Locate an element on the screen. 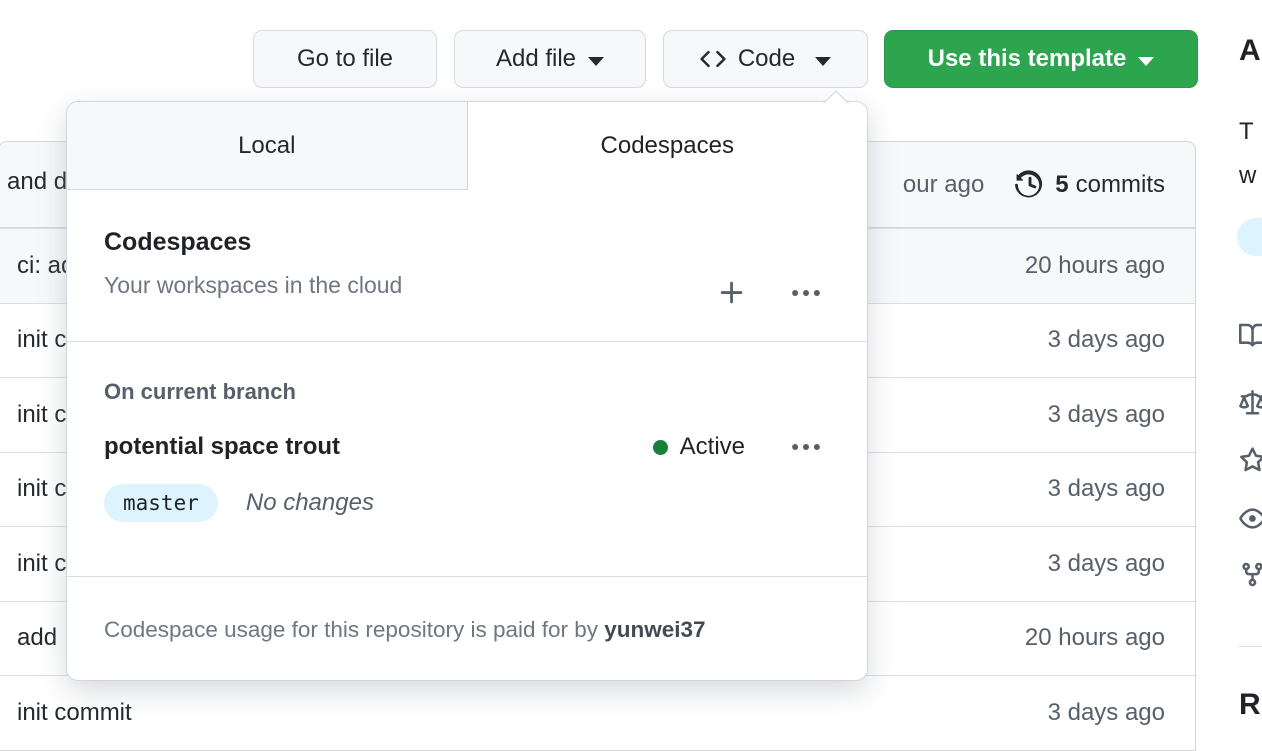 This screenshot has height=751, width=1262. plus-icon is located at coordinates (731, 292).